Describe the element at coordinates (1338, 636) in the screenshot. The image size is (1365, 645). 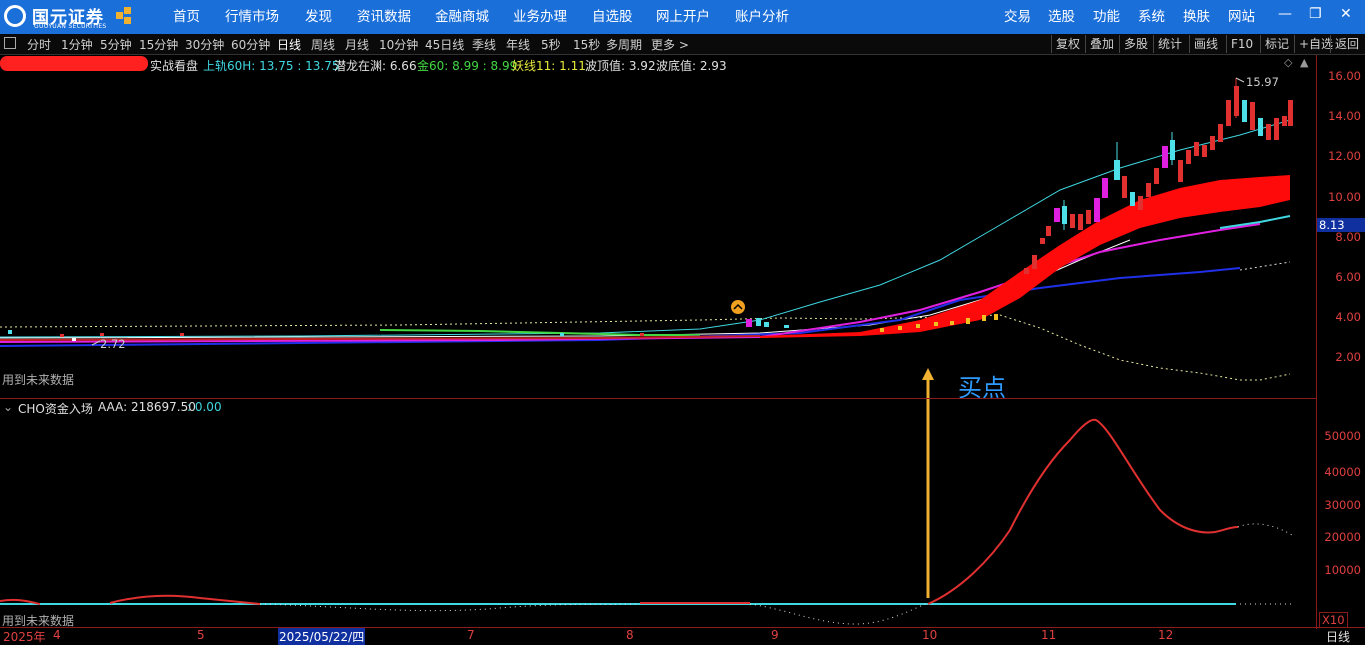
I see `period-indicator: 日线` at that location.